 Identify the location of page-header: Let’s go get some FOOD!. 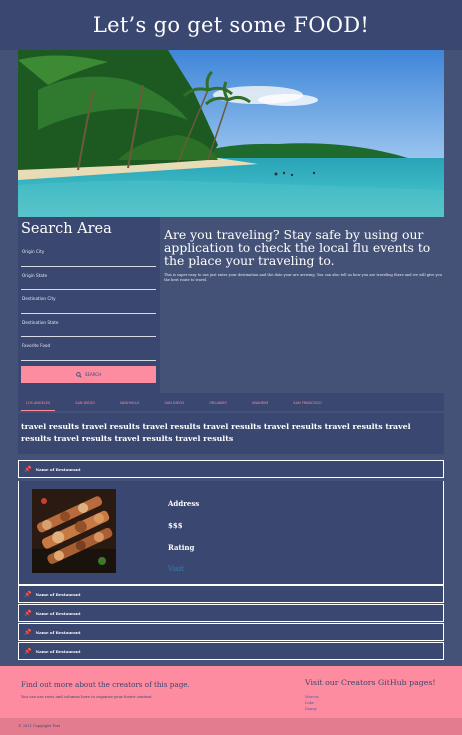
(231, 25).